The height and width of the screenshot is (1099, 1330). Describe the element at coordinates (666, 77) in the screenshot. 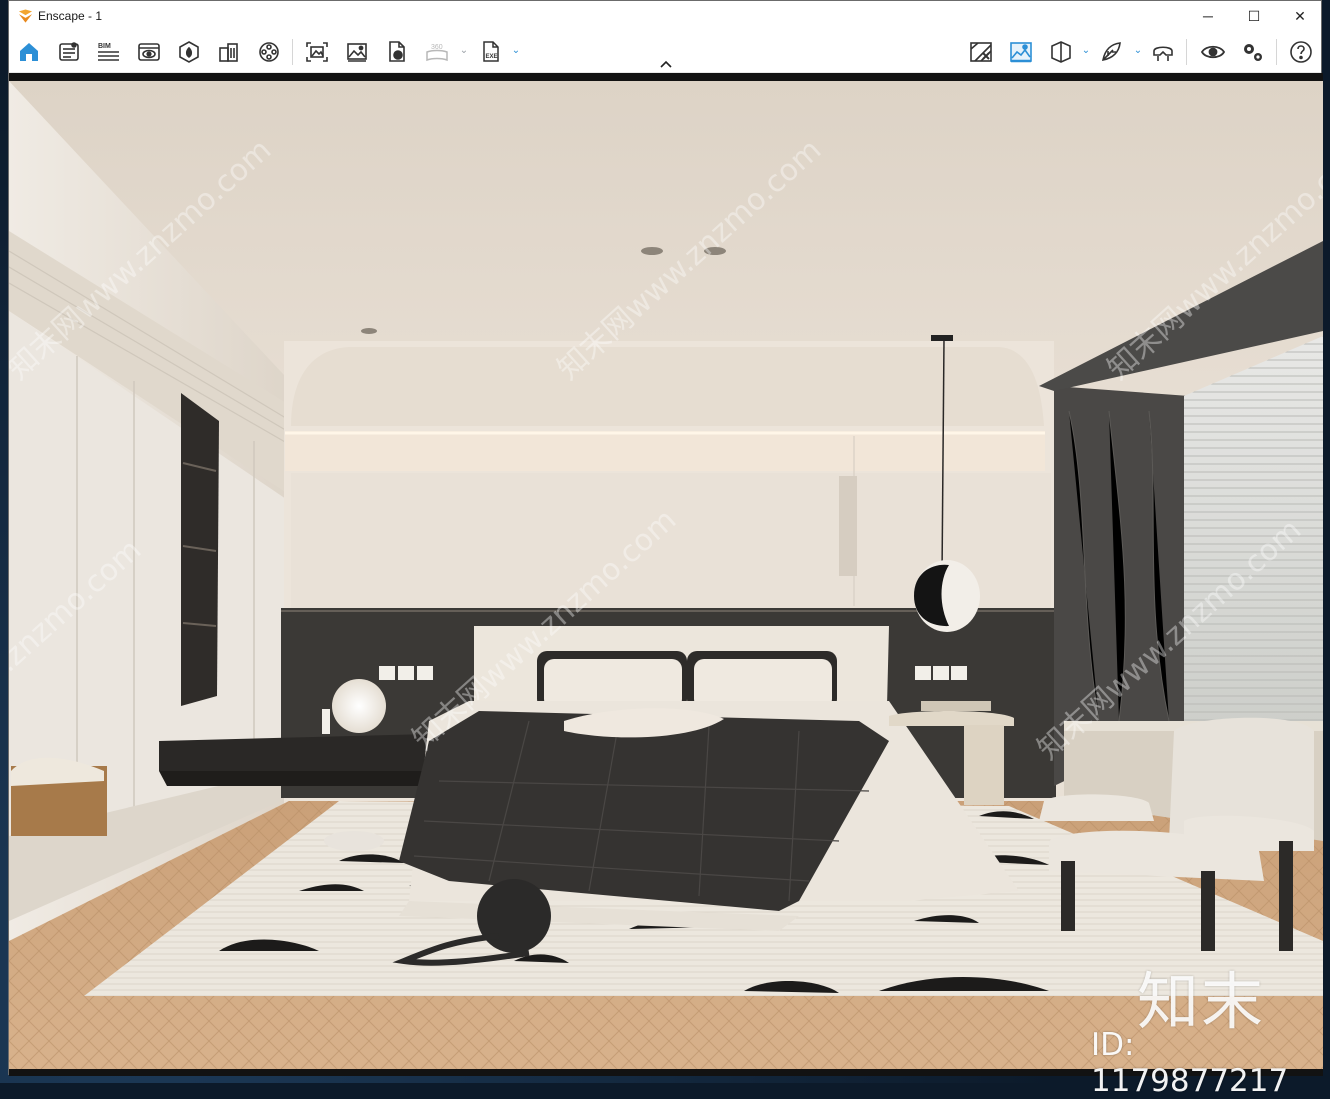

I see `viewport-frame-top` at that location.